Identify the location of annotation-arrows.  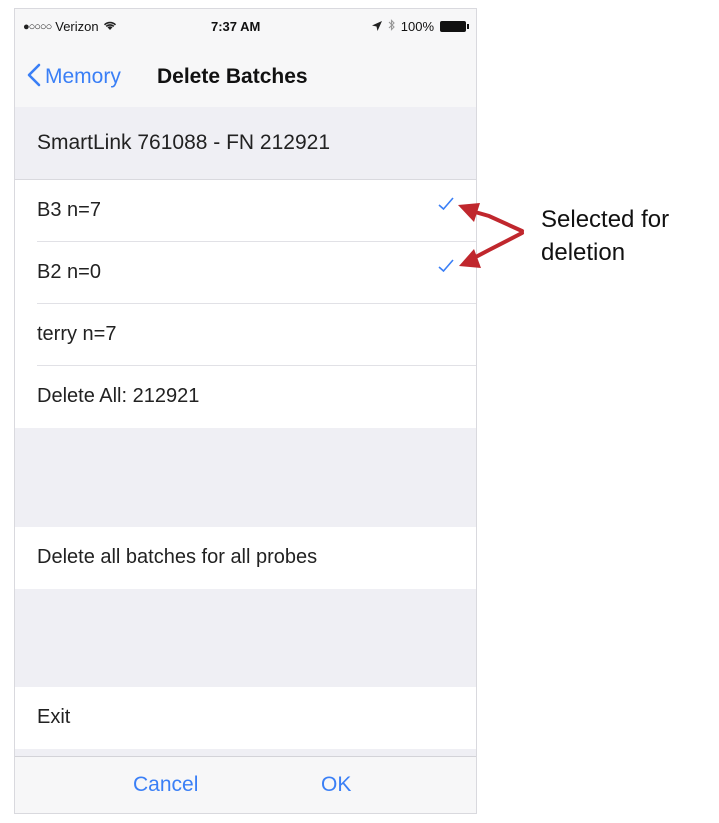
(491, 235).